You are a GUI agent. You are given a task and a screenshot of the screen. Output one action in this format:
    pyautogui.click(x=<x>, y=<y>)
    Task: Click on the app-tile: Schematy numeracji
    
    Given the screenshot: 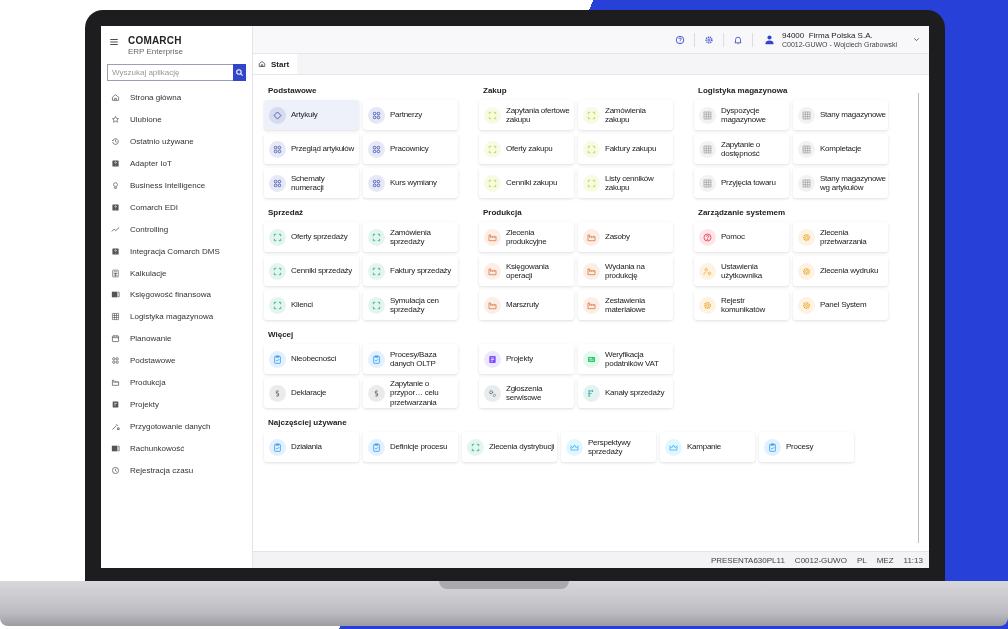 What is the action you would take?
    pyautogui.click(x=311, y=183)
    